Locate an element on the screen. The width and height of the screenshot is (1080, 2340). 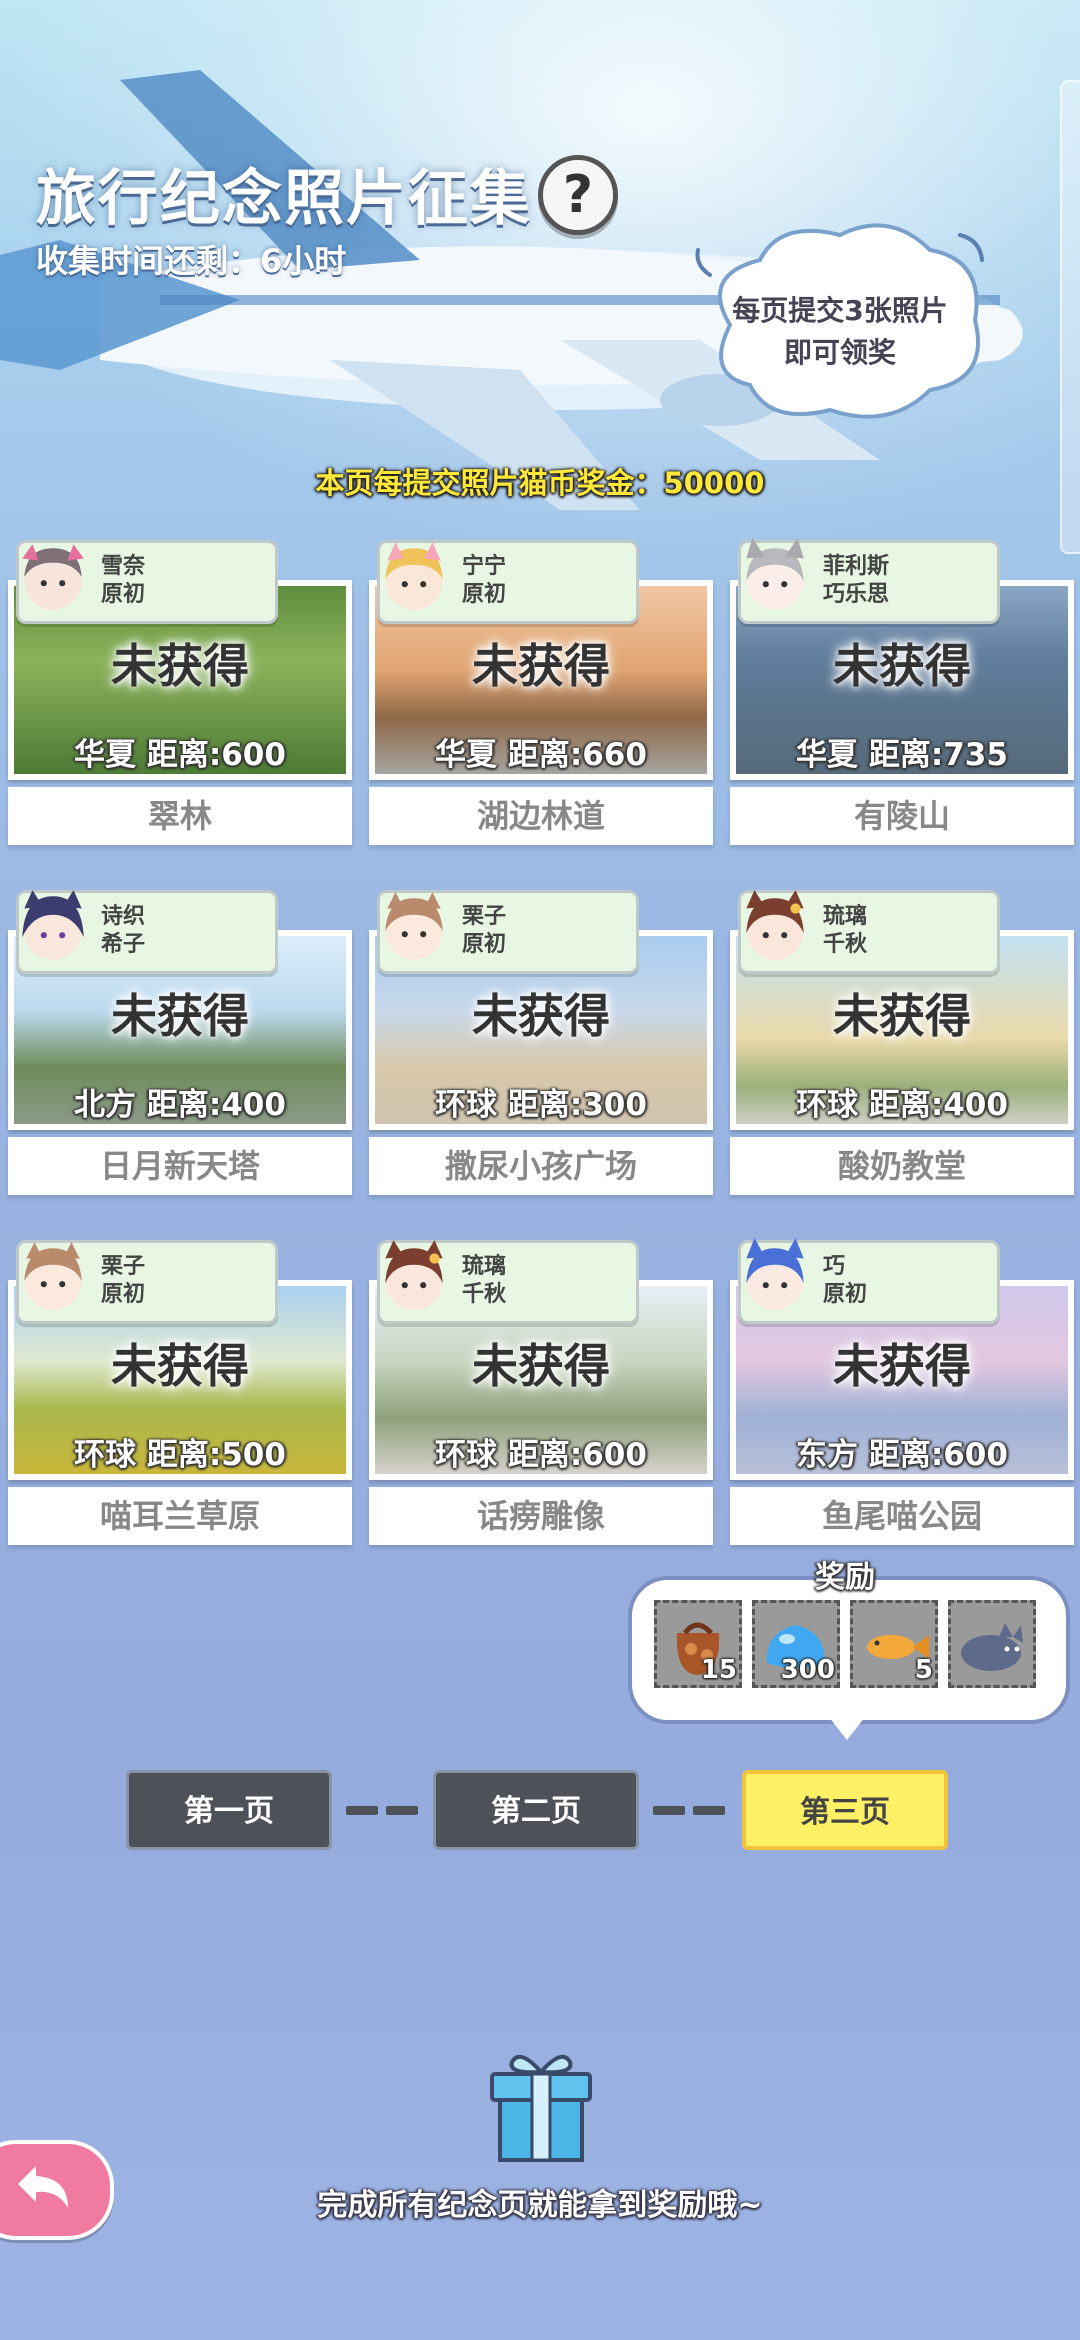
location-name: 酸奶教堂 is located at coordinates (902, 1166).